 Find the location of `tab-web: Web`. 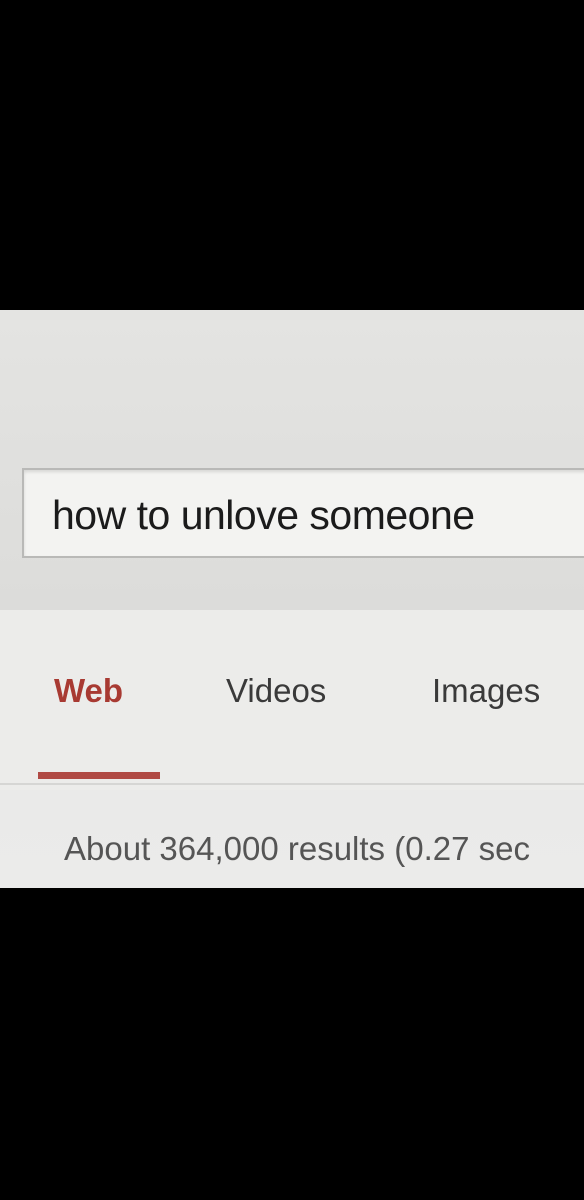

tab-web: Web is located at coordinates (88, 691).